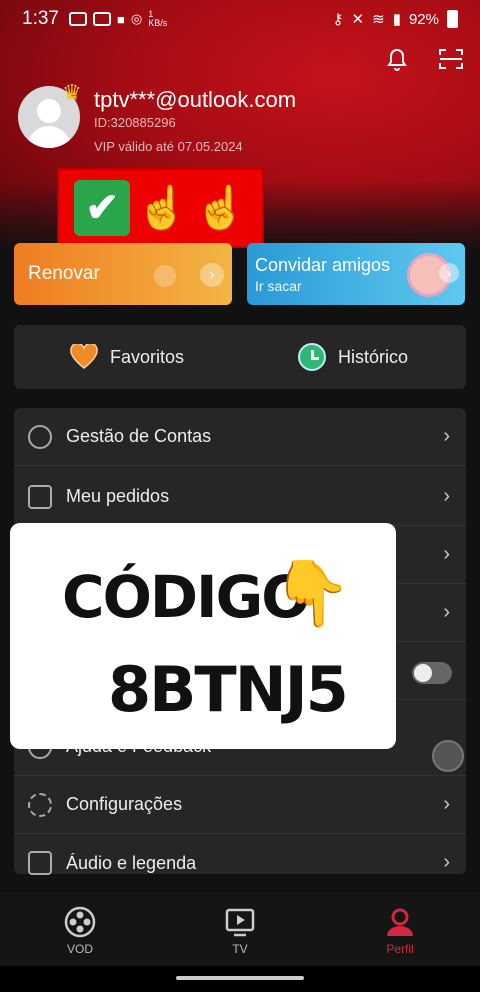 This screenshot has height=992, width=480. I want to click on favorites-button: Favoritos, so click(127, 357).